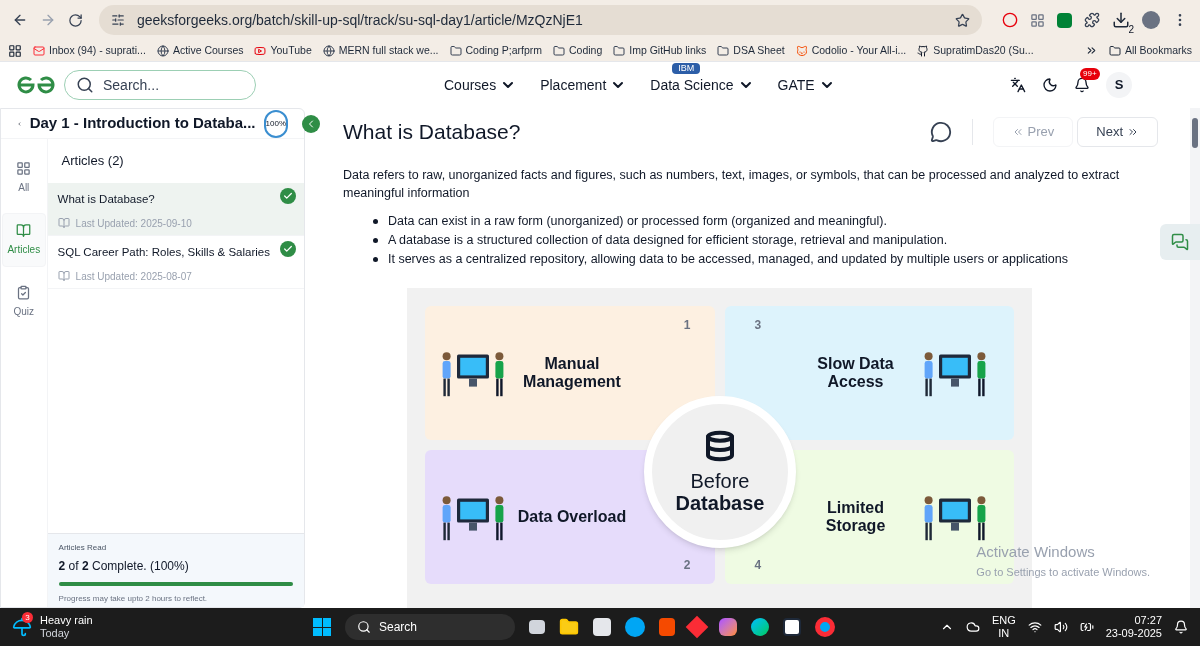  I want to click on url-text: geeksforgeeks.org/batch/skill-up-sql/track/su-sql-day1/article/MzQzNjE1, so click(360, 20).